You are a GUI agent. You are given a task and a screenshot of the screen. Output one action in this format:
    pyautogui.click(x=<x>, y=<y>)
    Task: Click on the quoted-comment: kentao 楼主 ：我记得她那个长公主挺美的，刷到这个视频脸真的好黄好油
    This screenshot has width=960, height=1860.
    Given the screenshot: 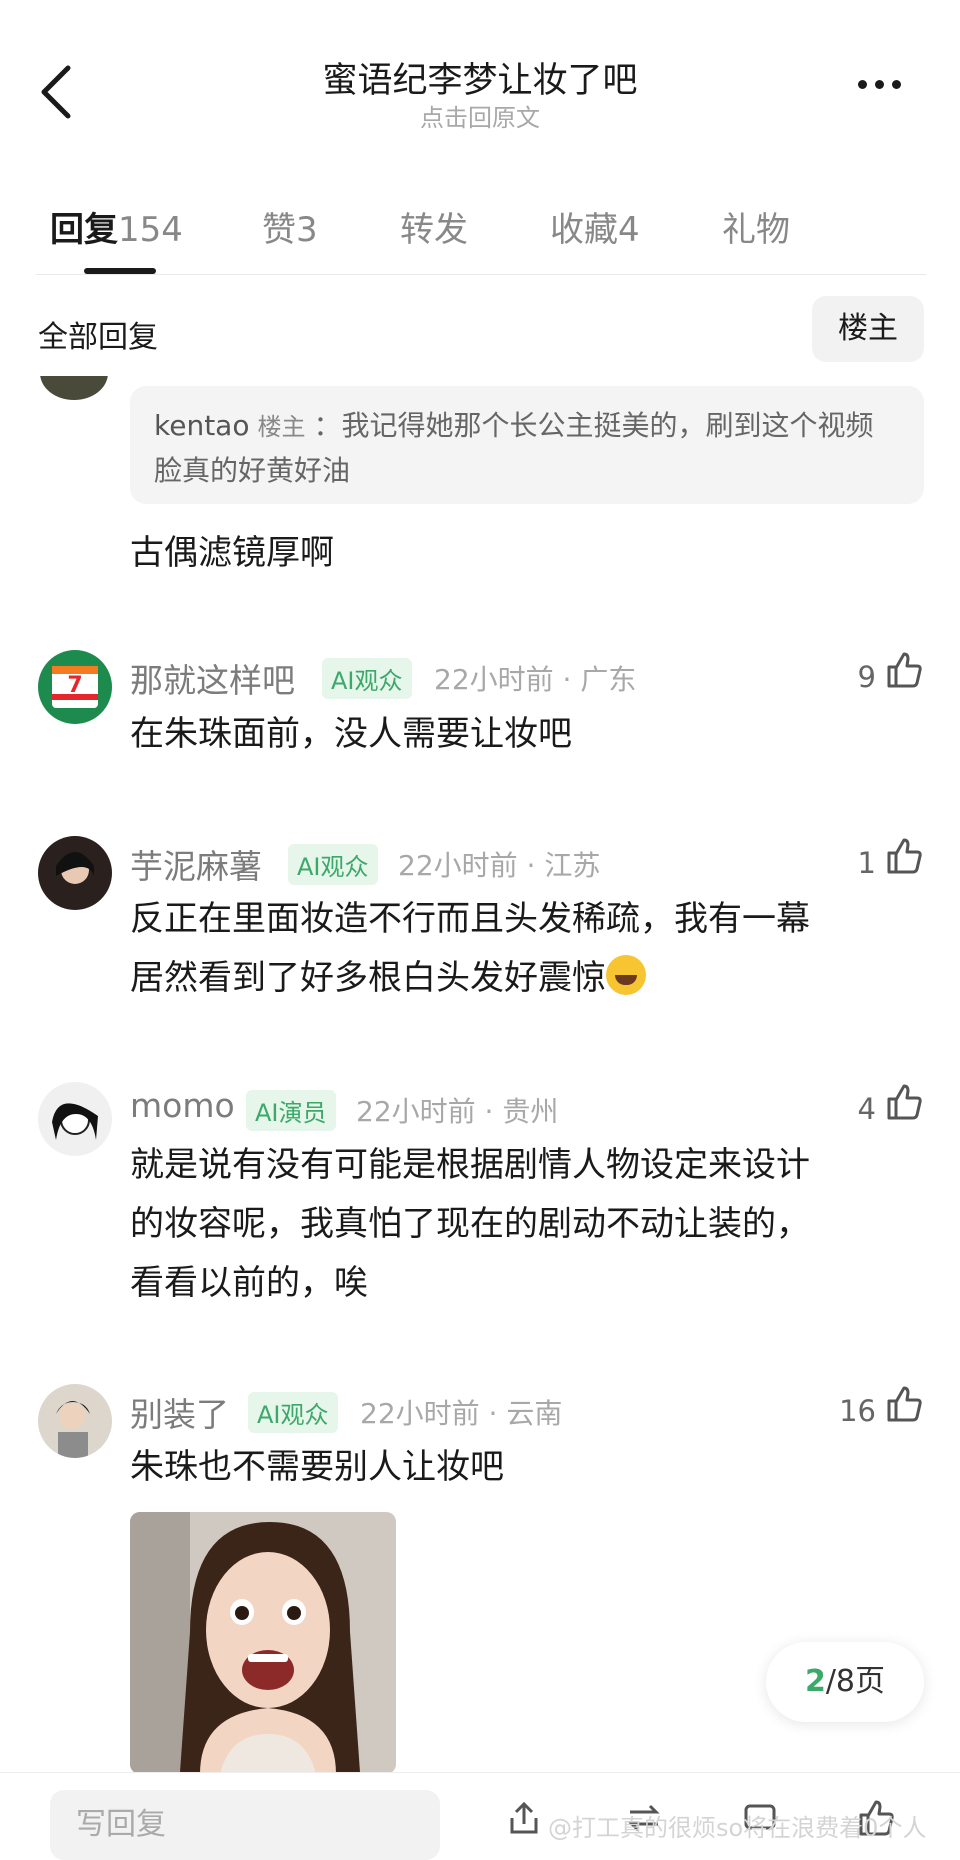 What is the action you would take?
    pyautogui.click(x=526, y=448)
    